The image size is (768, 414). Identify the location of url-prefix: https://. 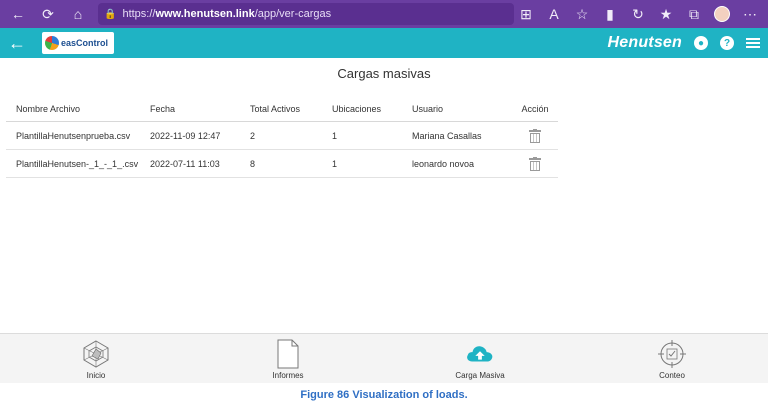
(139, 14).